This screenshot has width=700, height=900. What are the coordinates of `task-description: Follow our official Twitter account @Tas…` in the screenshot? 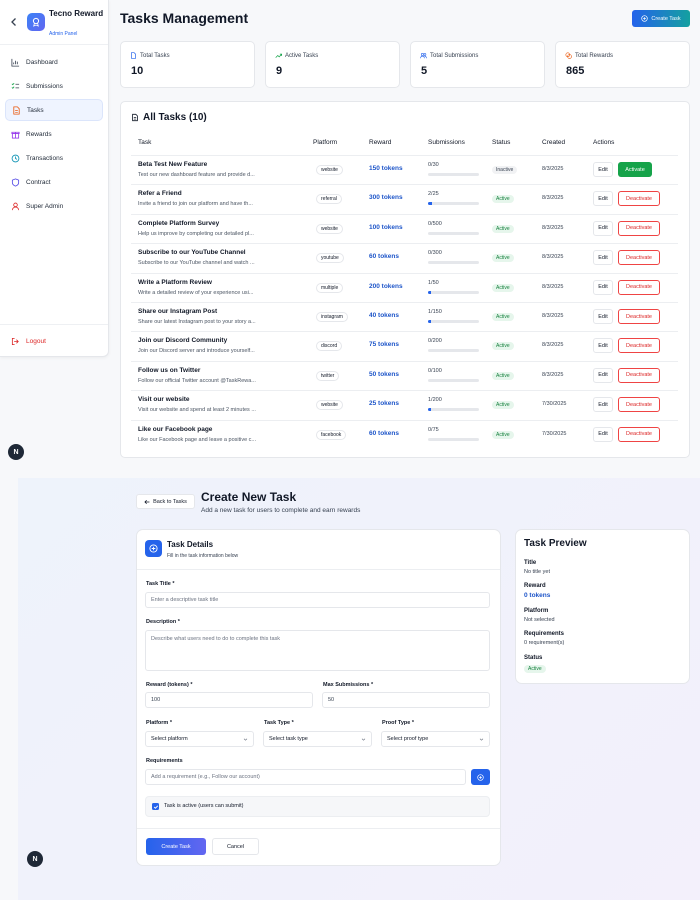 It's located at (197, 380).